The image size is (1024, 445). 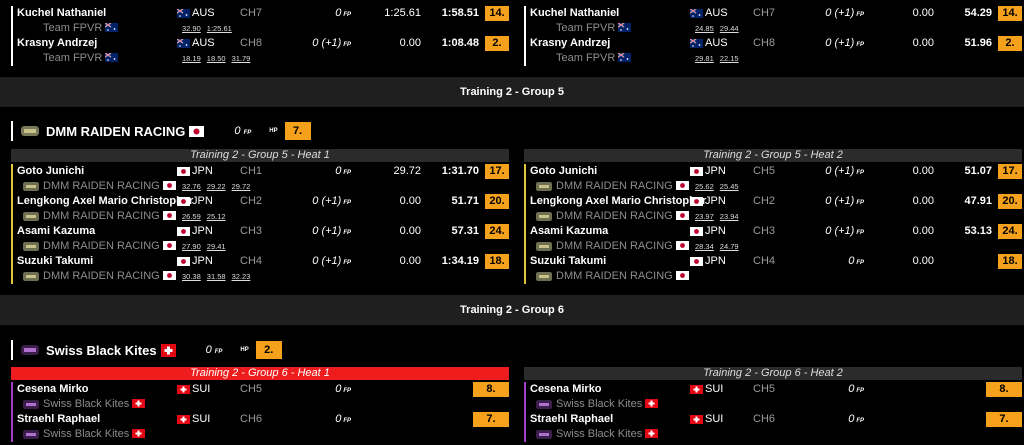 I want to click on best-lap: 29.72, so click(x=407, y=171).